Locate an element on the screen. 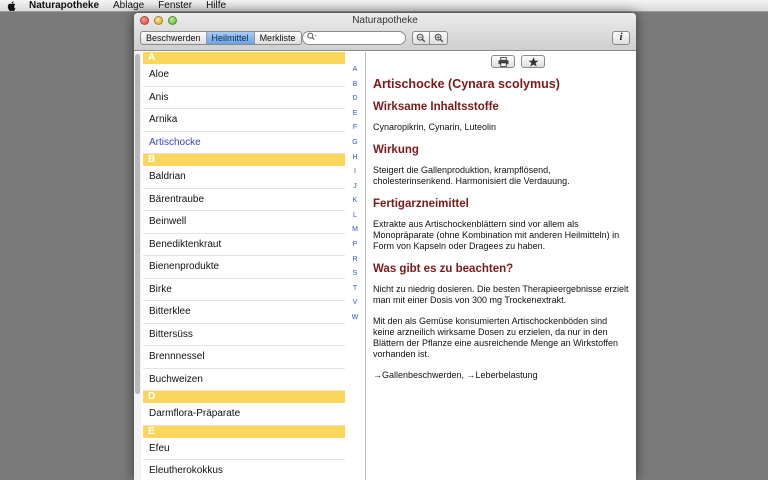  alphabet-index-letter: D is located at coordinates (355, 98).